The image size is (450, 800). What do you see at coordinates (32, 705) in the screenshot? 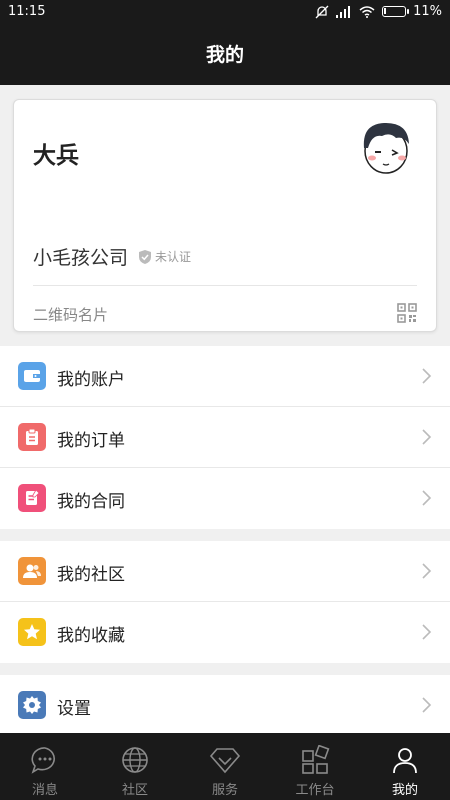
I see `settings-gear-icon` at bounding box center [32, 705].